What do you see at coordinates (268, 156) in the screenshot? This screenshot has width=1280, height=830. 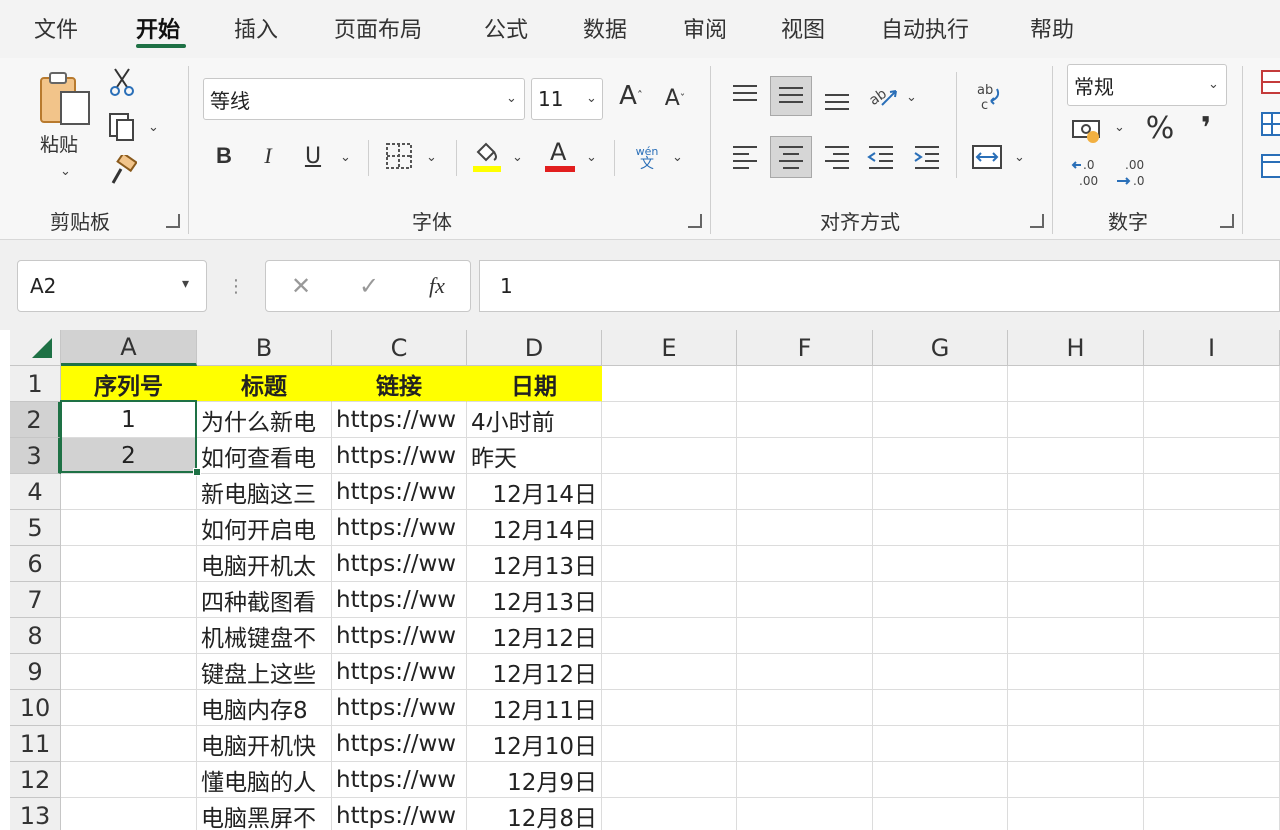 I see `italic-icon: I` at bounding box center [268, 156].